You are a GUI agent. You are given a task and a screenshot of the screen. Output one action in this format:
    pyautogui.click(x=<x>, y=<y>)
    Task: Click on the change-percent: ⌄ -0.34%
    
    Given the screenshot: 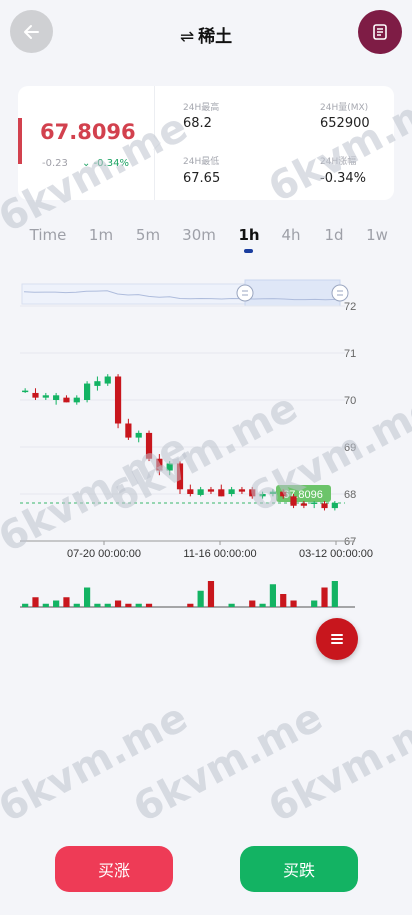 What is the action you would take?
    pyautogui.click(x=105, y=163)
    